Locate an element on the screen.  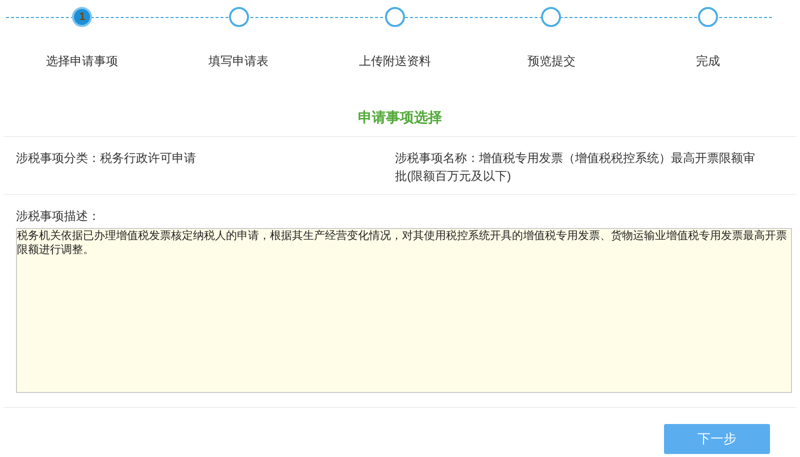
step-label: 选择申请事项 is located at coordinates (82, 61).